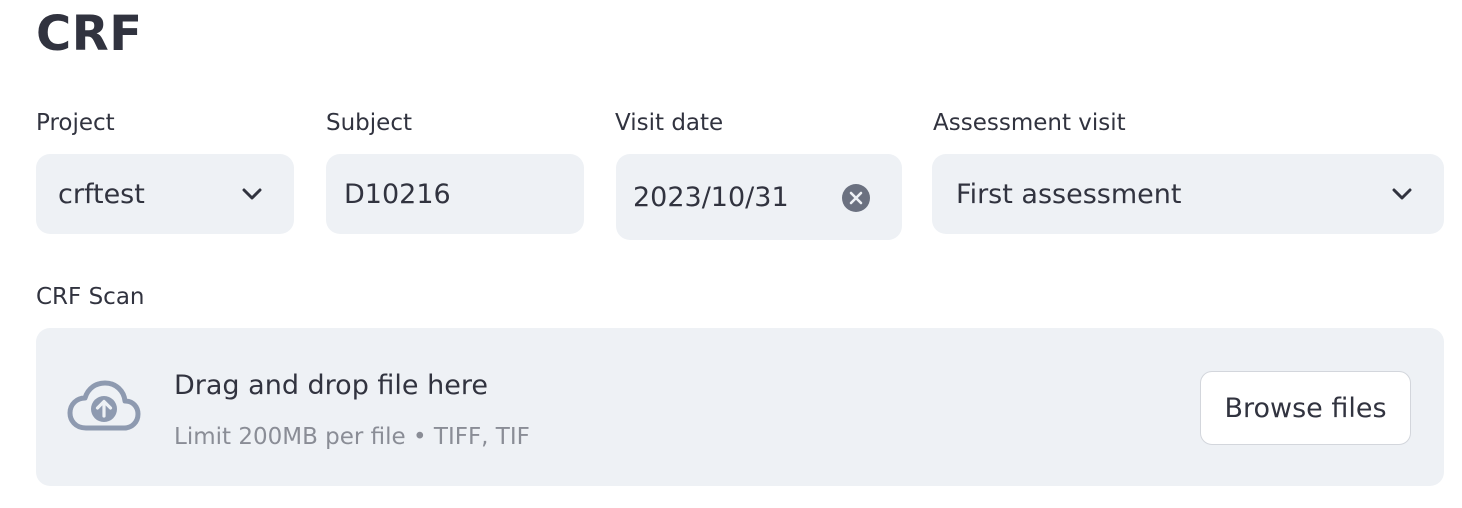  Describe the element at coordinates (75, 123) in the screenshot. I see `project-label: Project` at that location.